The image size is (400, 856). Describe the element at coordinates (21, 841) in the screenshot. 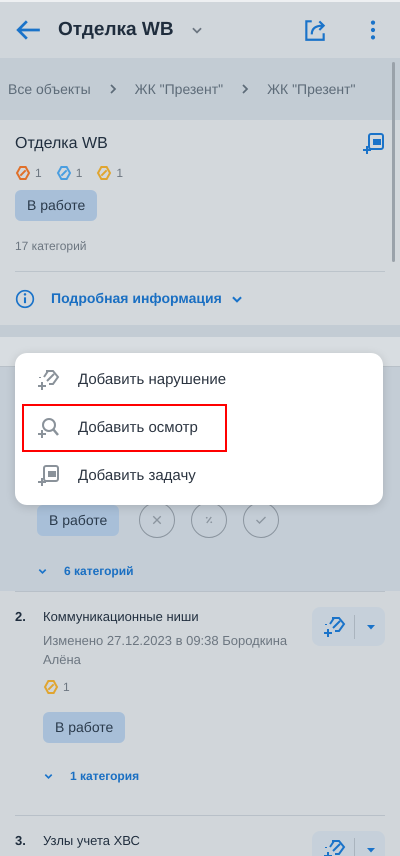

I see `item-number: 3.` at that location.